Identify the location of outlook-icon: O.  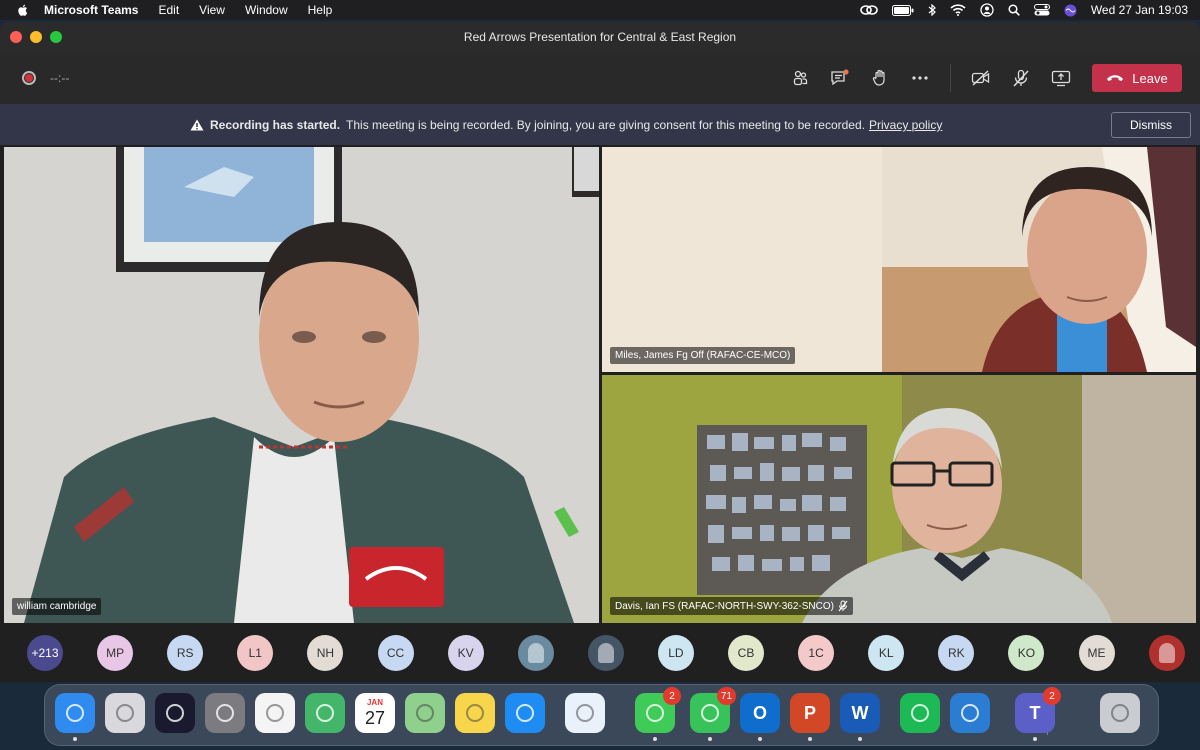
(760, 713).